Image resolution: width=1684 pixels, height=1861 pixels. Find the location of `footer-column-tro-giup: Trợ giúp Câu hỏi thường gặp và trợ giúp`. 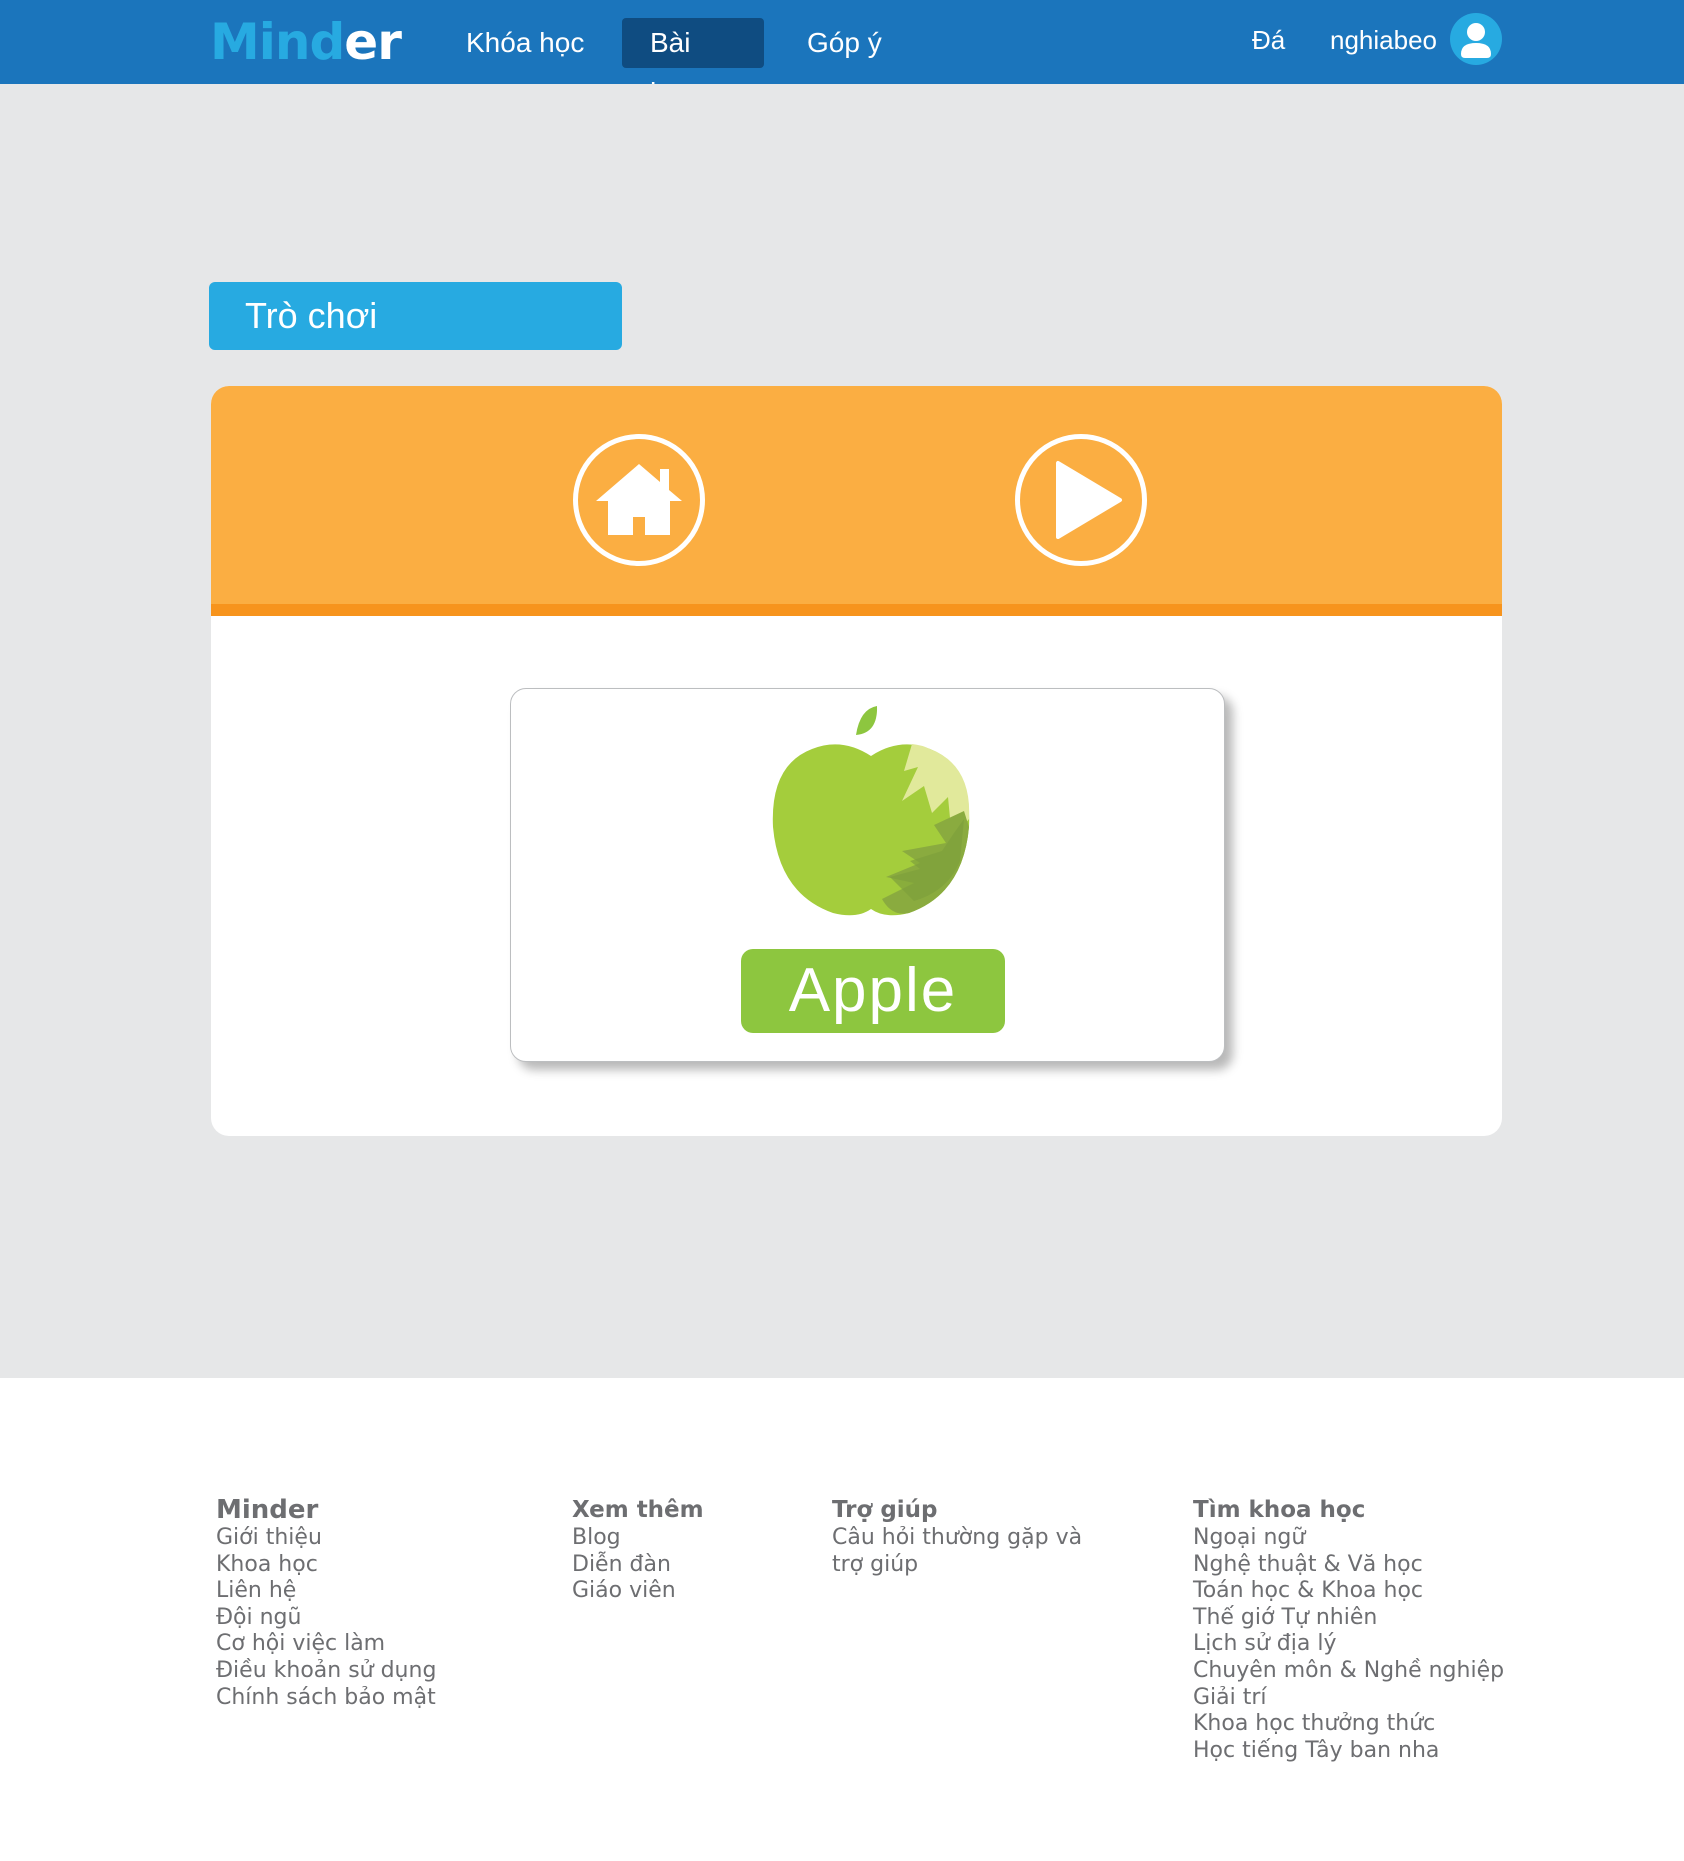

footer-column-tro-giup: Trợ giúp Câu hỏi thường gặp và trợ giúp is located at coordinates (957, 1536).